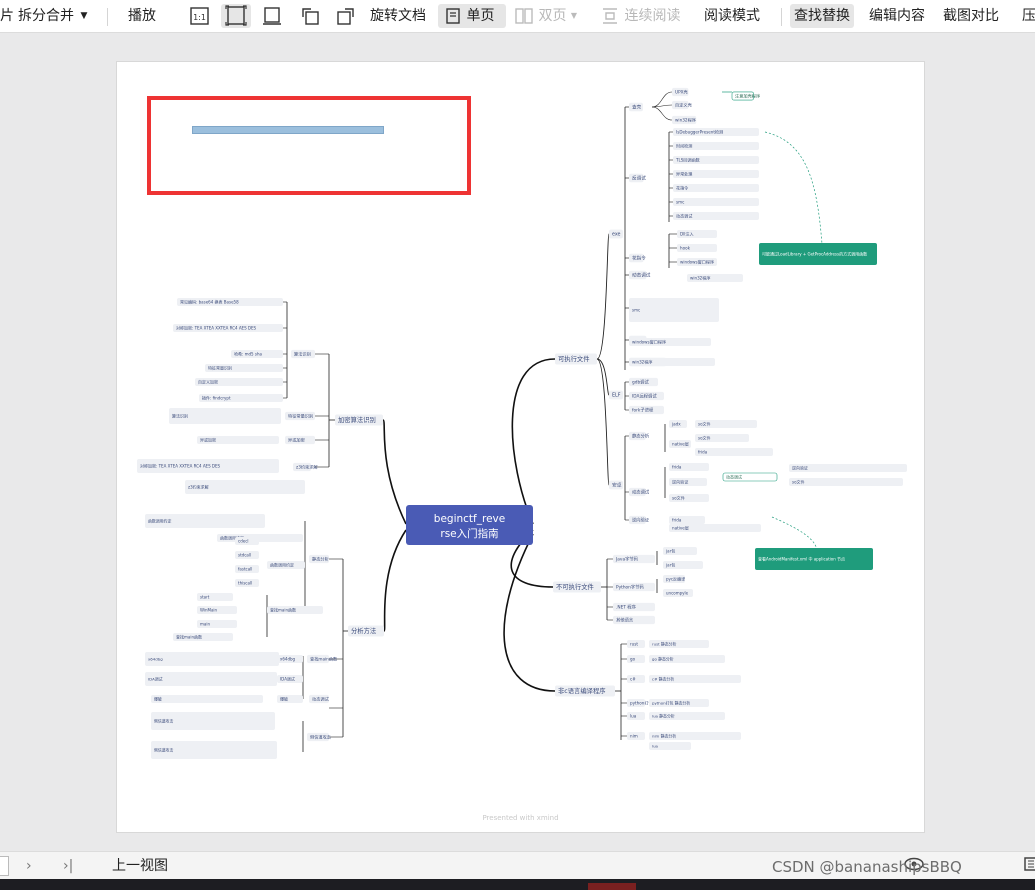 This screenshot has width=1035, height=890. What do you see at coordinates (52, 16) in the screenshot?
I see `split-merge-button: 拆分合并 ▼` at bounding box center [52, 16].